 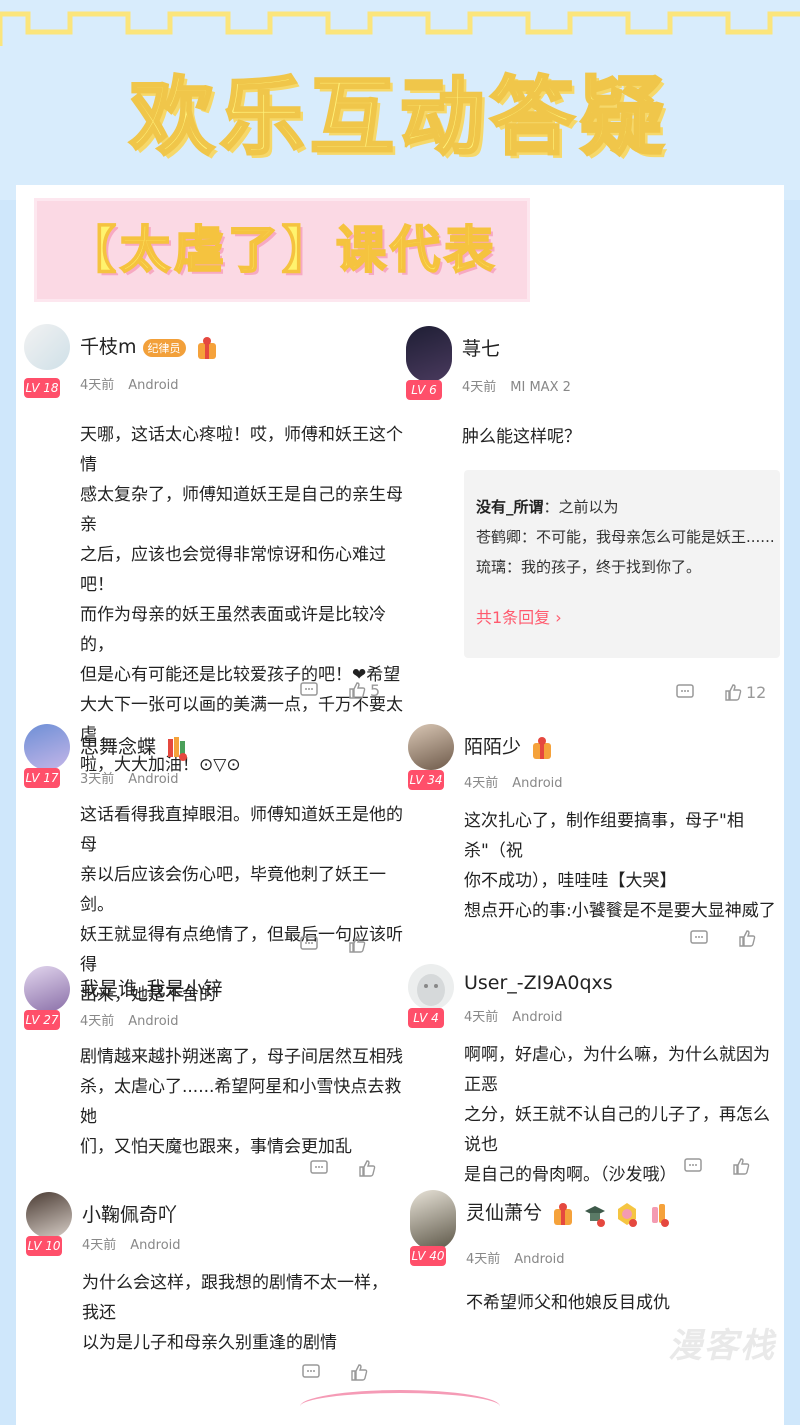 I want to click on comment-line: 而作为母亲的妖王虽然表面或许是比较冷的，, so click(x=233, y=630).